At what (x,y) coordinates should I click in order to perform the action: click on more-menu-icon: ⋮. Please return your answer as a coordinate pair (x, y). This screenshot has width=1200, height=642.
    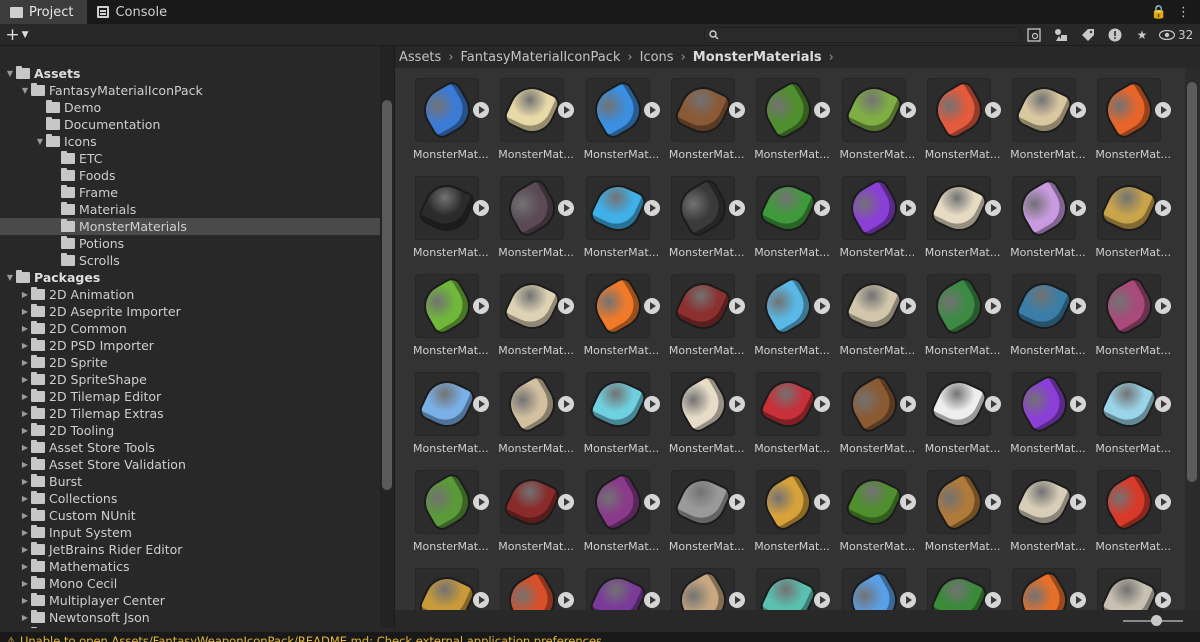
    Looking at the image, I should click on (1183, 12).